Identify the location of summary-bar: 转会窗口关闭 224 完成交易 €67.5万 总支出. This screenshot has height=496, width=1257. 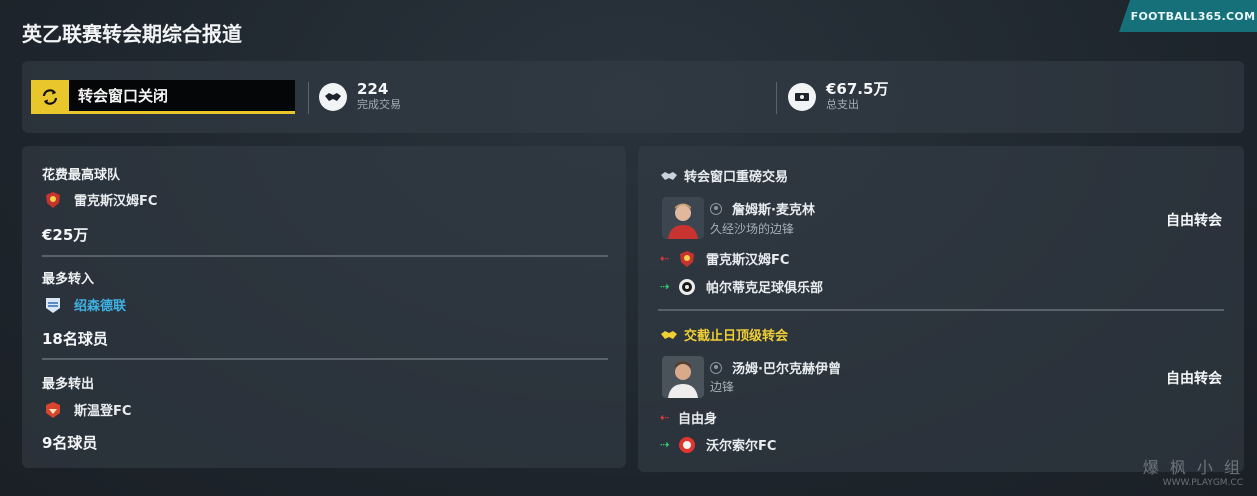
(633, 97).